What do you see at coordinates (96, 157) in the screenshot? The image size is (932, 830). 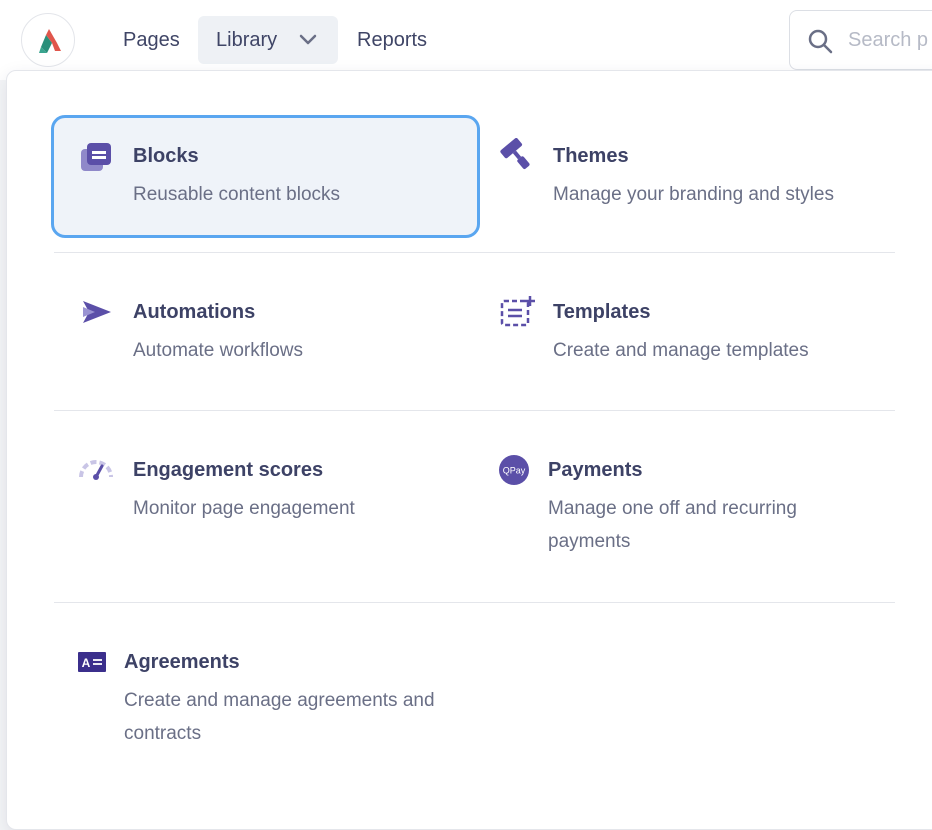 I see `blocks-icon` at bounding box center [96, 157].